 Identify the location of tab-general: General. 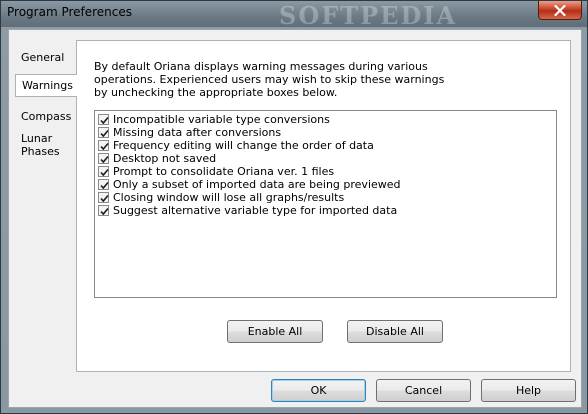
(46, 57).